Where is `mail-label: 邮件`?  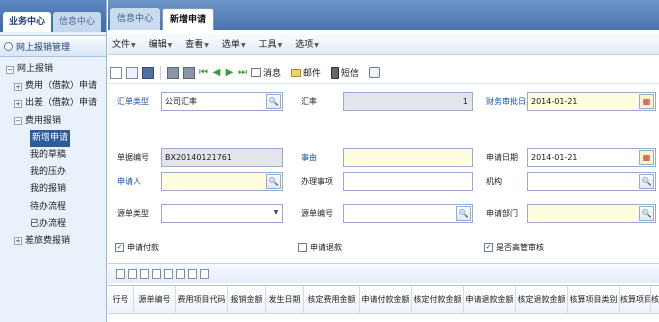 mail-label: 邮件 is located at coordinates (312, 74).